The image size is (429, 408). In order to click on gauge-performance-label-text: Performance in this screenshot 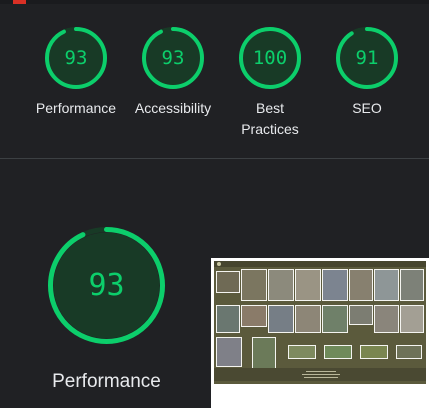, I will do `click(76, 108)`.